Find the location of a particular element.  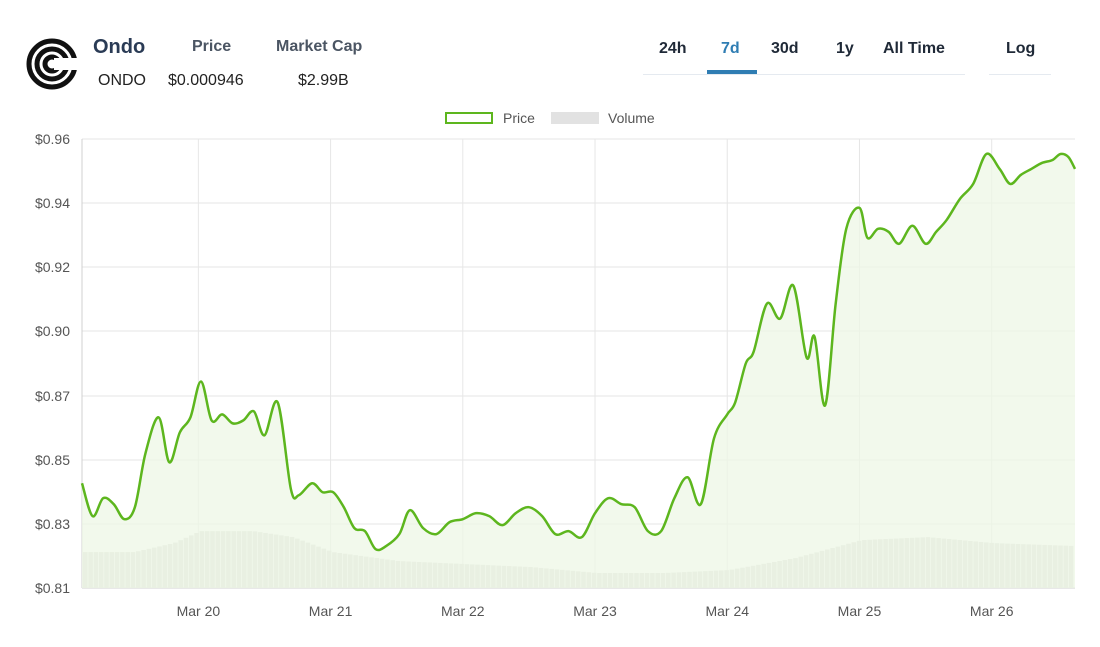

y-tick-label: $0.85 is located at coordinates (52, 460).